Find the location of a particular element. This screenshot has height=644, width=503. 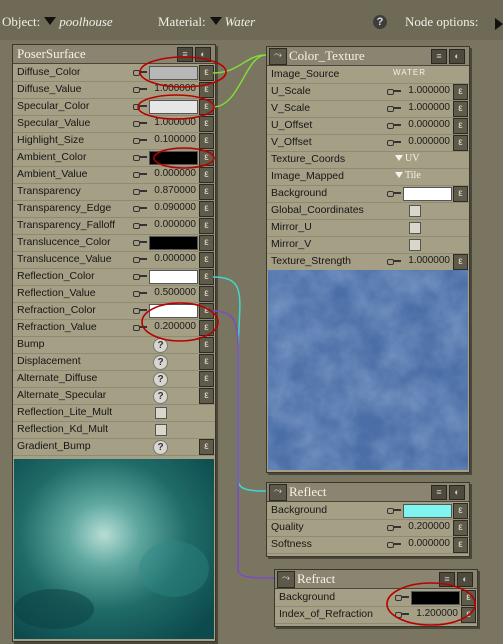

param-value: 0.500000 is located at coordinates (172, 292).